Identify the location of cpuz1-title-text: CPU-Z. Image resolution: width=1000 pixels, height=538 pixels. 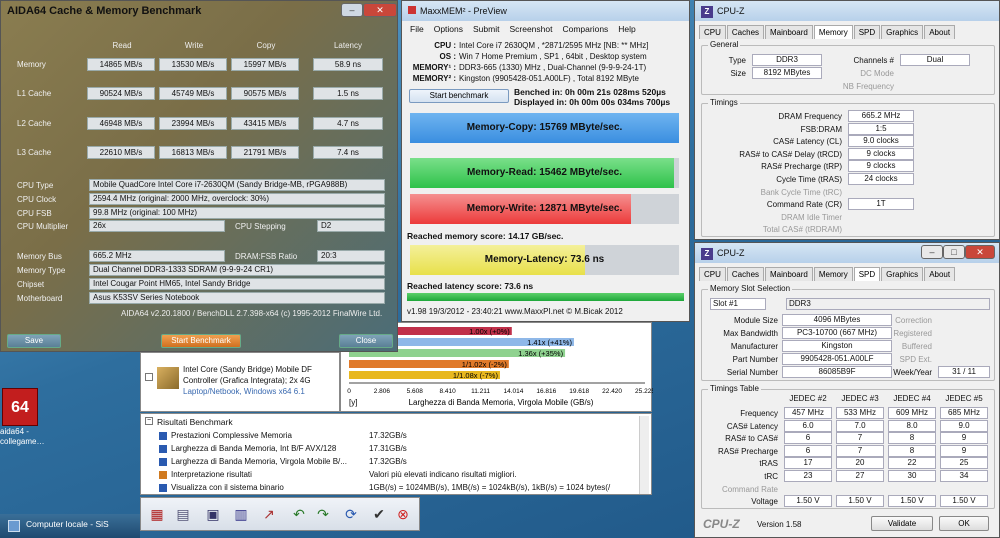
(731, 11).